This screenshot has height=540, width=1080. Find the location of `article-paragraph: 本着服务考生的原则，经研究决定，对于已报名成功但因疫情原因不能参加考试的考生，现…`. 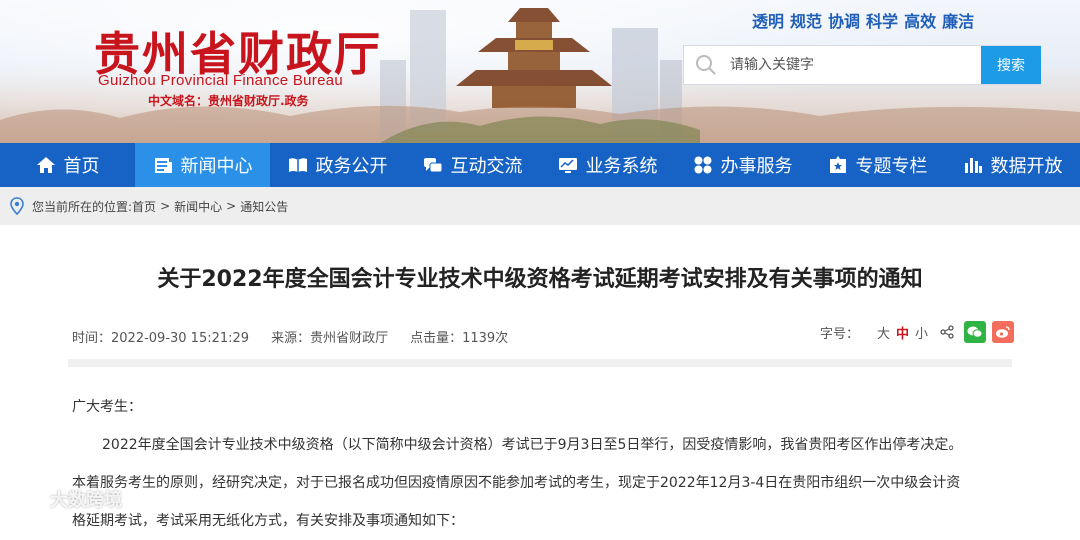

article-paragraph: 本着服务考生的原则，经研究决定，对于已报名成功但因疫情原因不能参加考试的考生，现… is located at coordinates (516, 483).